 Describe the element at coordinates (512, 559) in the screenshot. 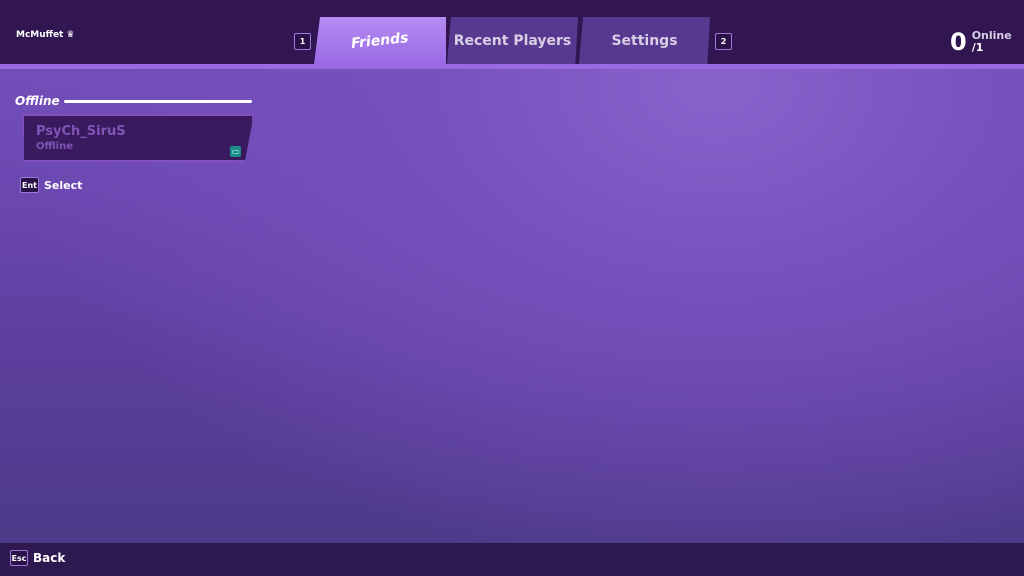

I see `bottom-bar: Esc Back` at that location.